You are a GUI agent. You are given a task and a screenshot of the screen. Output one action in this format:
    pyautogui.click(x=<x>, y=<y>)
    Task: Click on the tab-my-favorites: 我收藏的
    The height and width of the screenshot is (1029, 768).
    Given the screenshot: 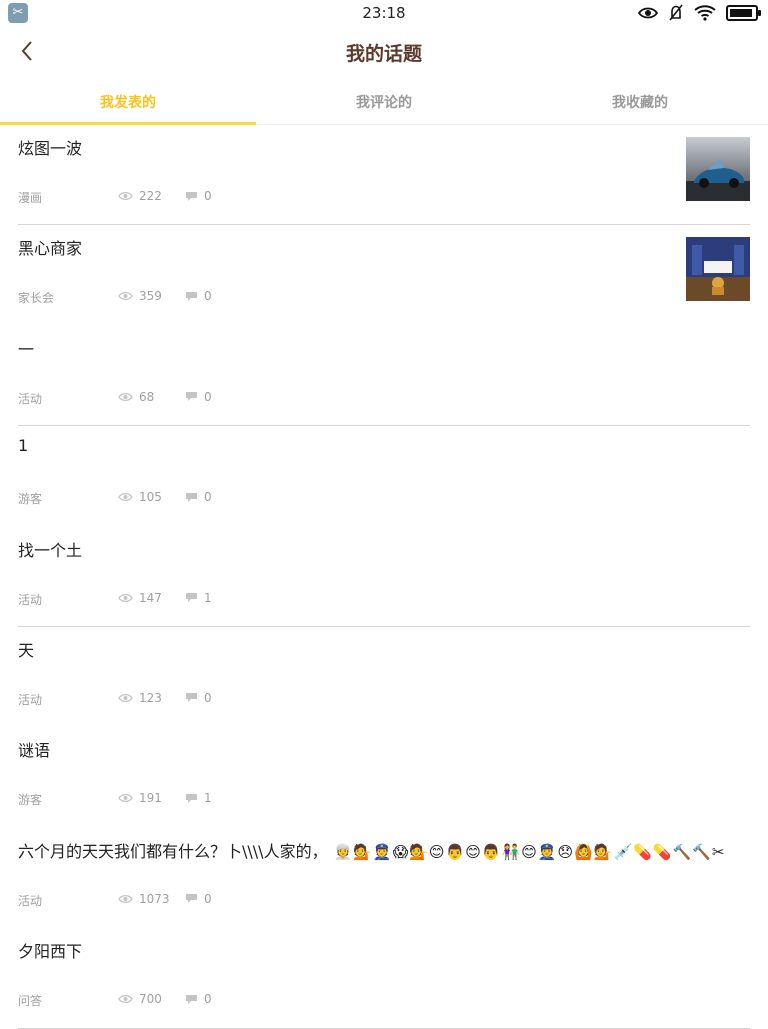 What is the action you would take?
    pyautogui.click(x=640, y=101)
    